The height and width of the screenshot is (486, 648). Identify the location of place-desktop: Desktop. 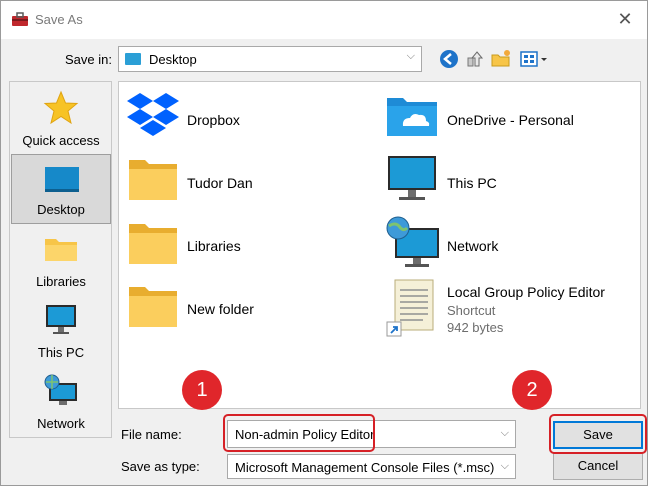
(61, 189).